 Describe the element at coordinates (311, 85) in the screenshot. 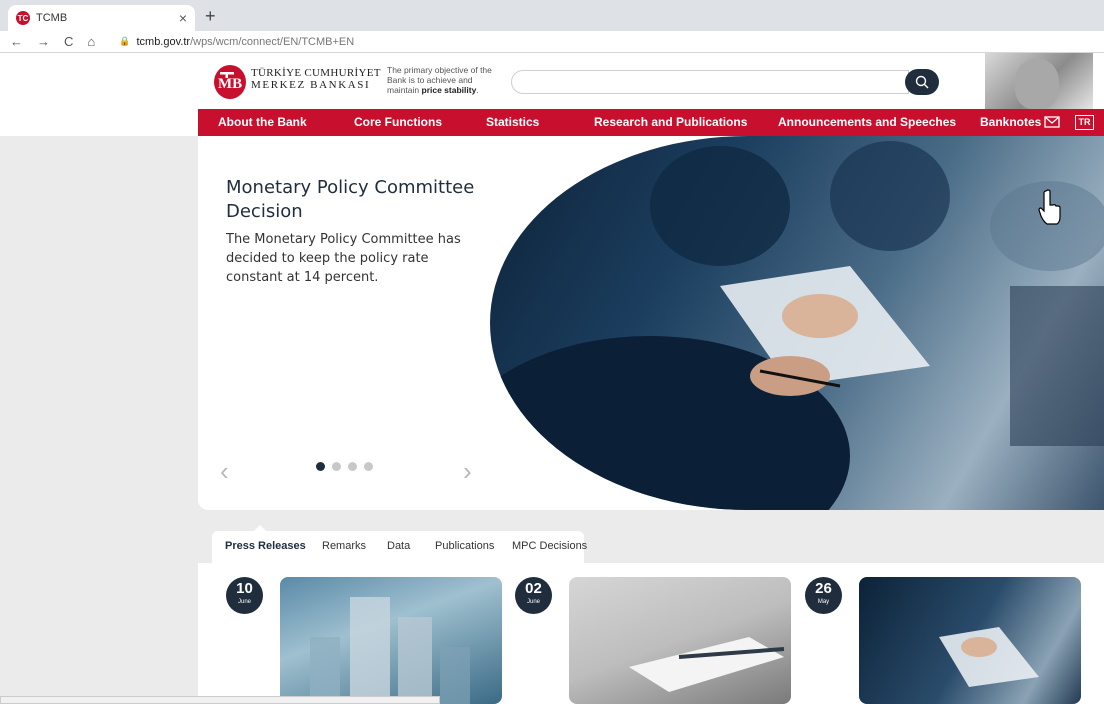

I see `logo-line-2: MERKEZ BANKASI` at that location.